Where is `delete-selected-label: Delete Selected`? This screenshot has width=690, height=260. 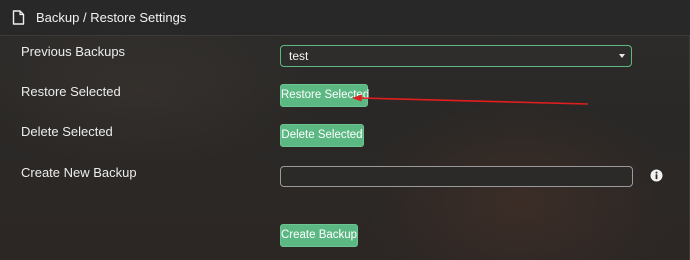
delete-selected-label: Delete Selected is located at coordinates (67, 131).